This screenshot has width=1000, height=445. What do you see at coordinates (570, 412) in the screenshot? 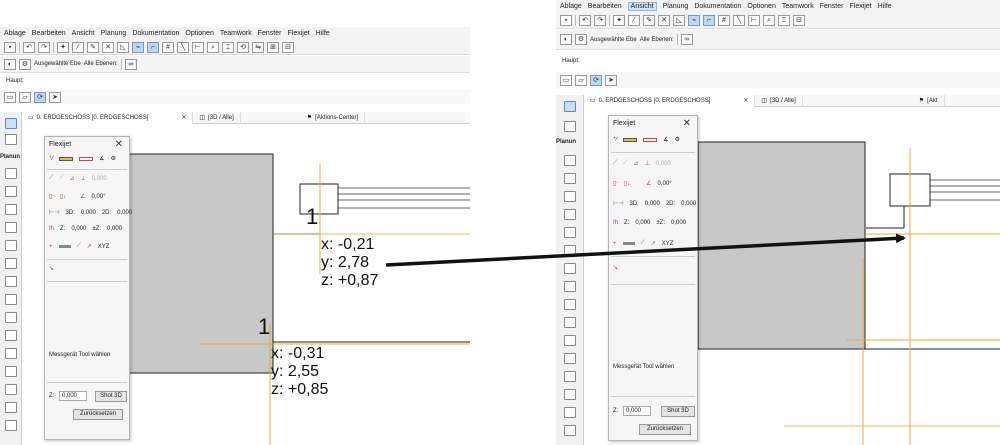
I see `zone-tool-icon` at bounding box center [570, 412].